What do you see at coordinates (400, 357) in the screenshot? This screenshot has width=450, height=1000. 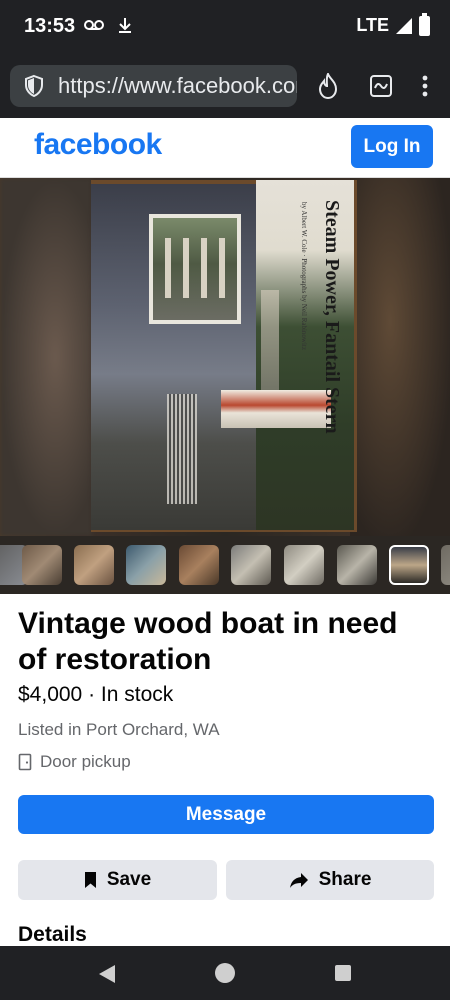 I see `photo-blur-background-right` at bounding box center [400, 357].